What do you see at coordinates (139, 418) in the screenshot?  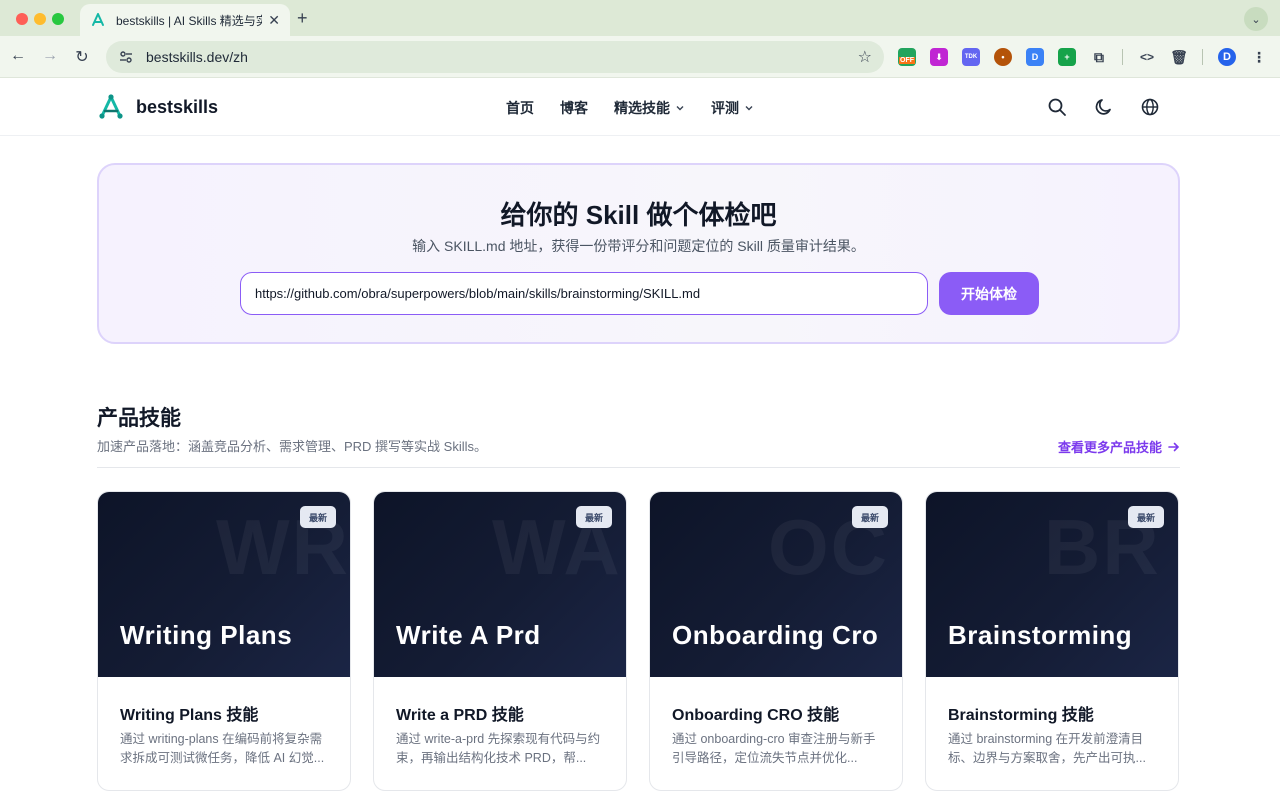 I see `section-title: 产品技能` at bounding box center [139, 418].